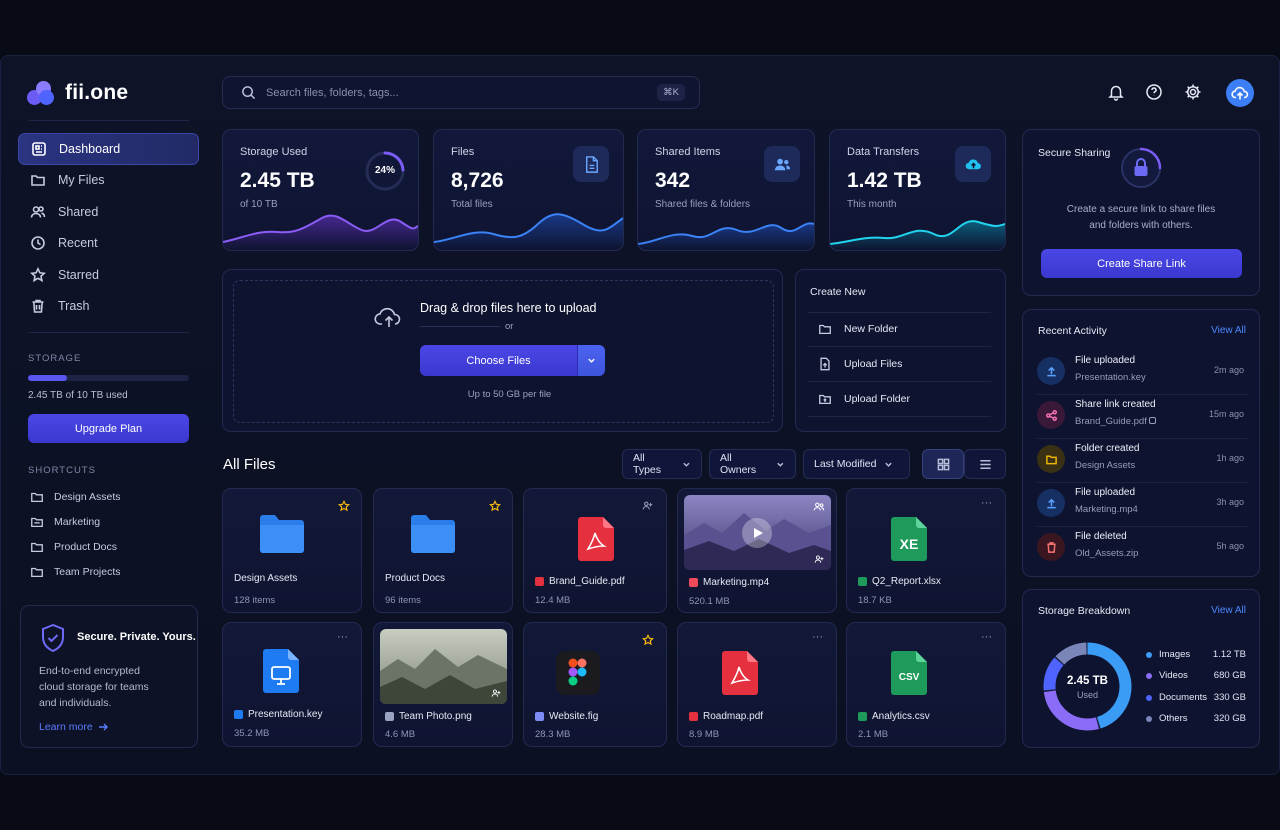 The image size is (1280, 830). What do you see at coordinates (926, 550) in the screenshot?
I see `file-card: ··· XE Q2_Report.xlsx 18.7 KB` at bounding box center [926, 550].